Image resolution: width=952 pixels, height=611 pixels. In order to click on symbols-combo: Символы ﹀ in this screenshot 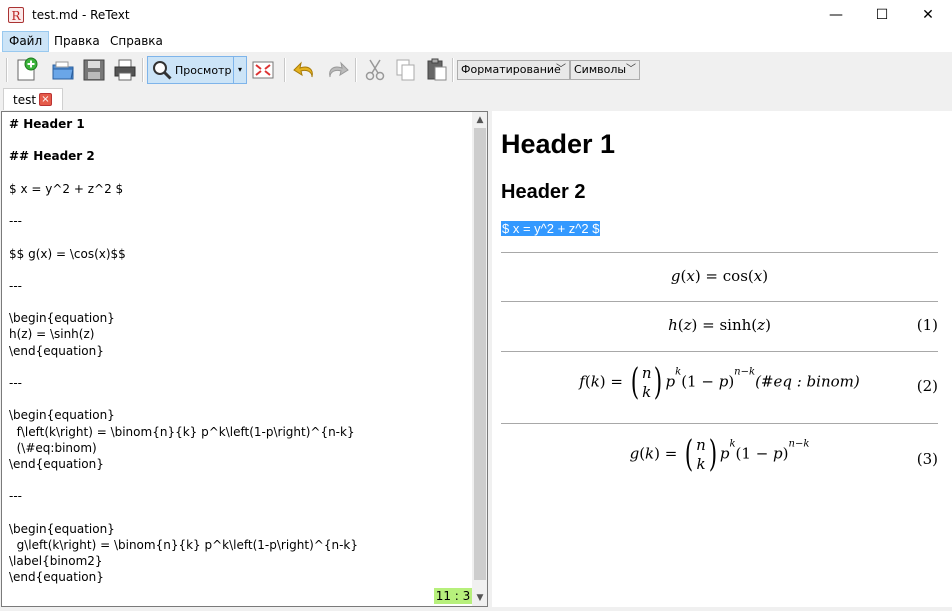, I will do `click(605, 70)`.